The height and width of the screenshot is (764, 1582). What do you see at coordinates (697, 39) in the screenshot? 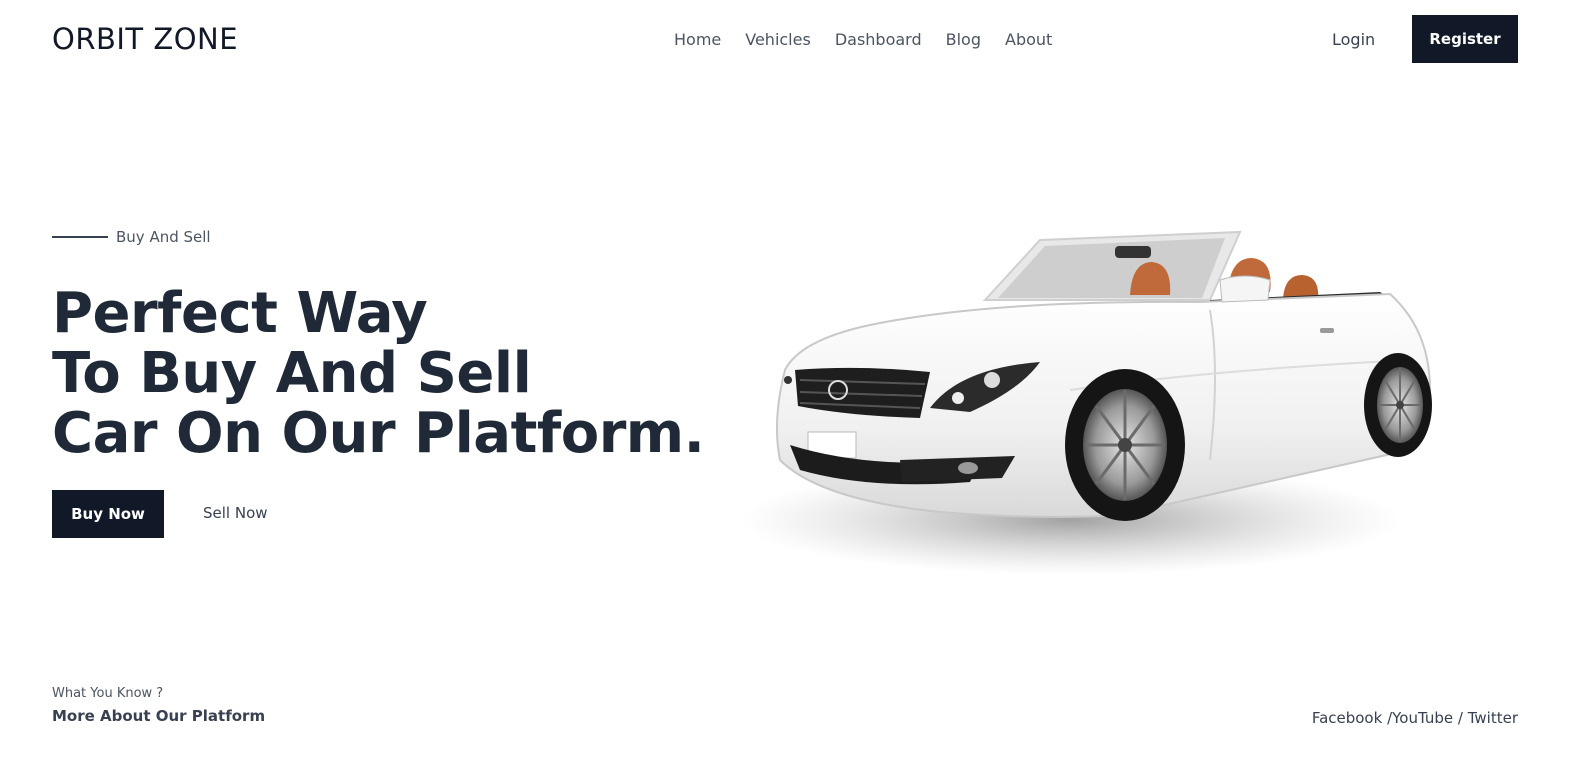
I see `nav-home: Home` at bounding box center [697, 39].